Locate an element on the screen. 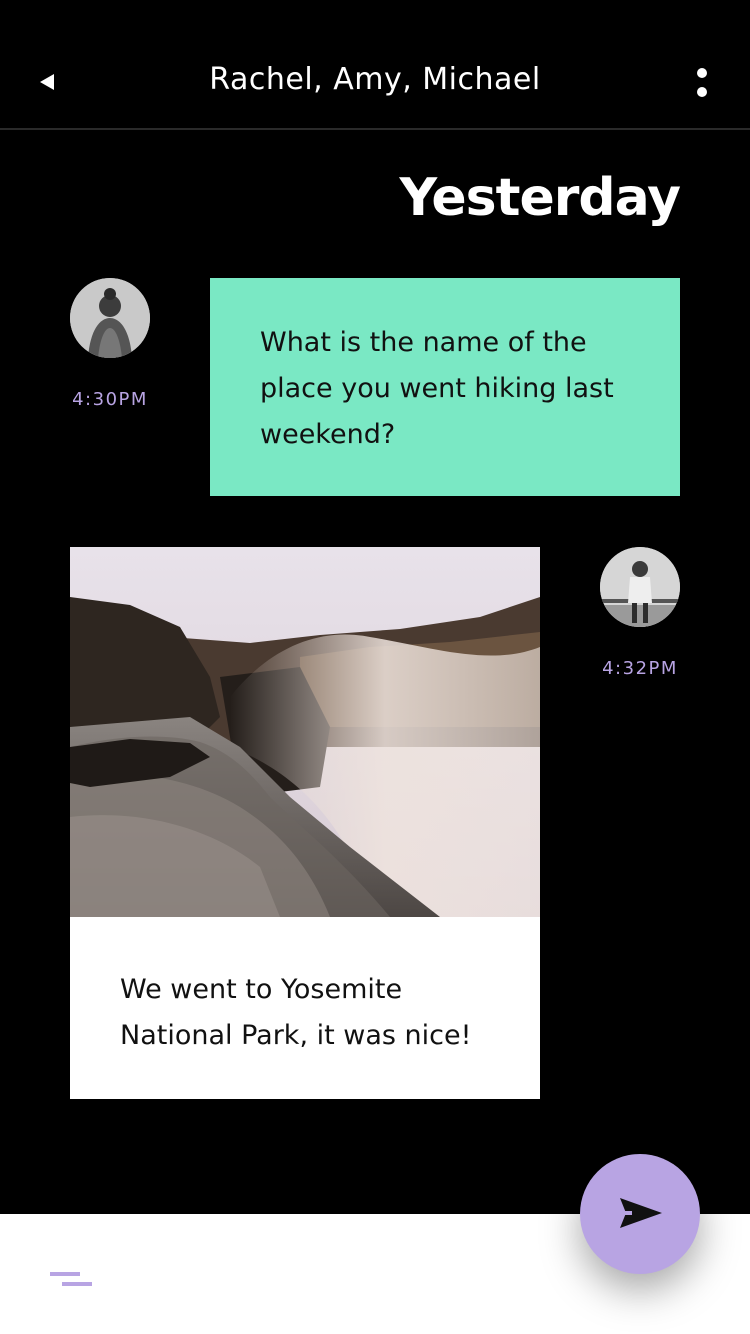 The width and height of the screenshot is (750, 1334). day-separator: Yesterday is located at coordinates (540, 198).